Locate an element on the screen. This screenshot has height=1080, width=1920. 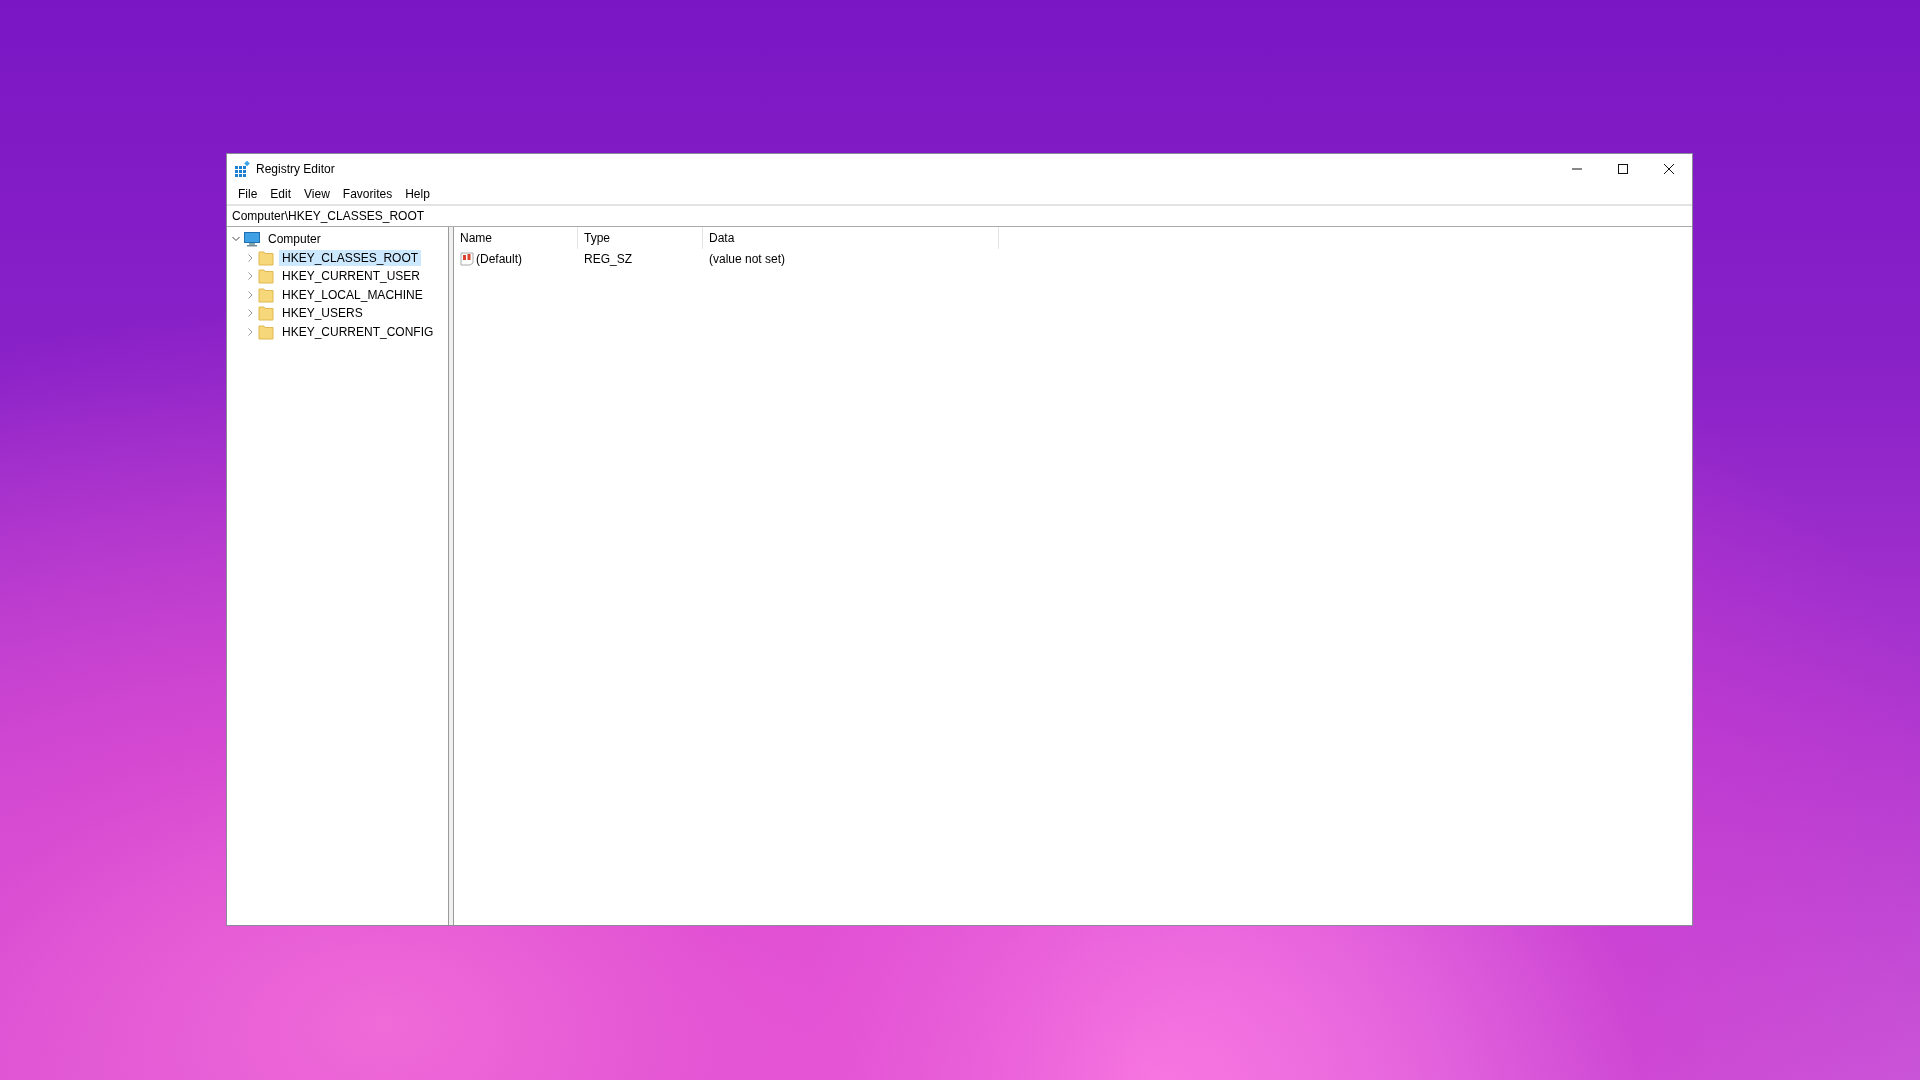
value-data: (value not set) is located at coordinates (747, 259).